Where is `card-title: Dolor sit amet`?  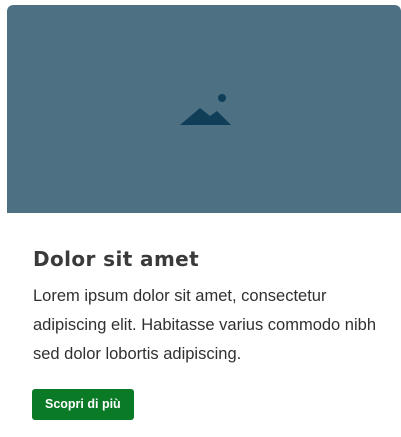
card-title: Dolor sit amet is located at coordinates (116, 259).